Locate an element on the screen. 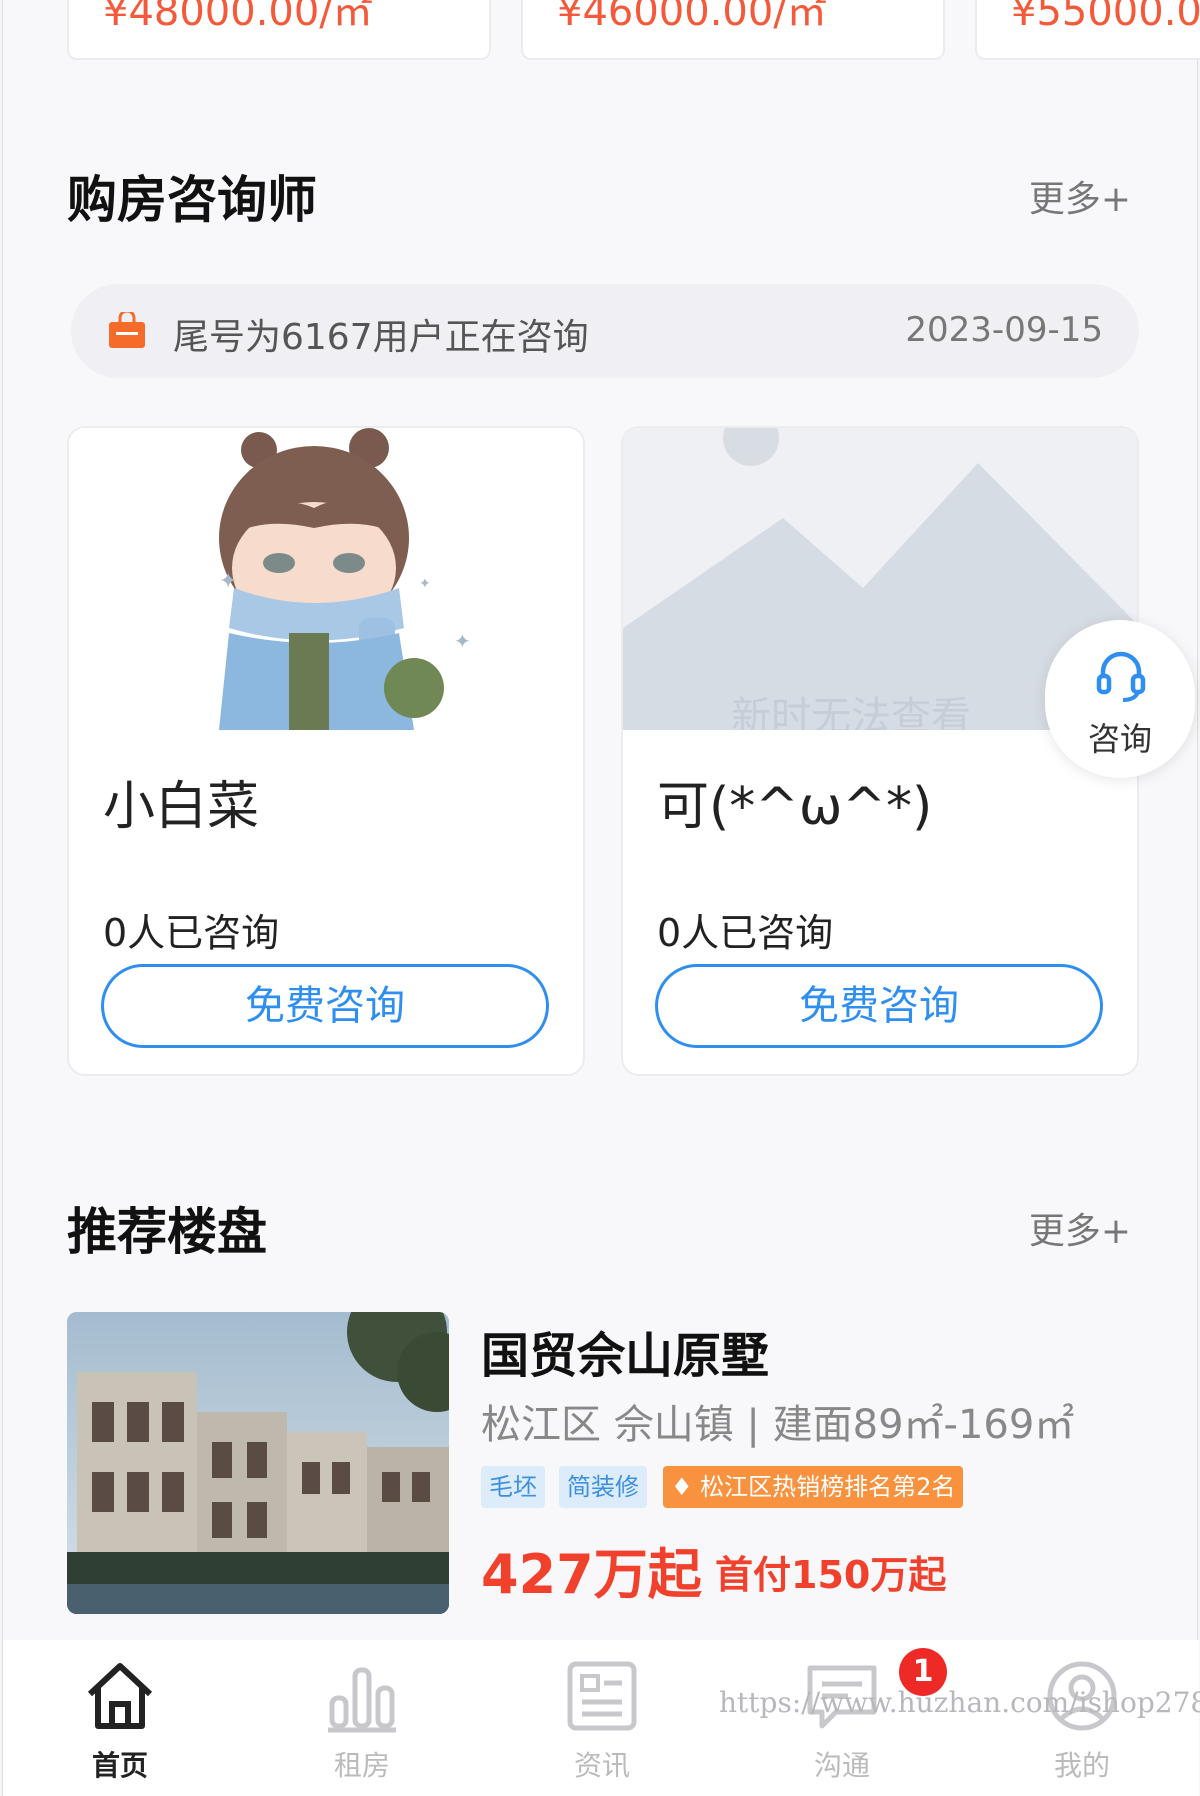 This screenshot has height=1796, width=1200. float-consult-button: 咨询 is located at coordinates (1120, 699).